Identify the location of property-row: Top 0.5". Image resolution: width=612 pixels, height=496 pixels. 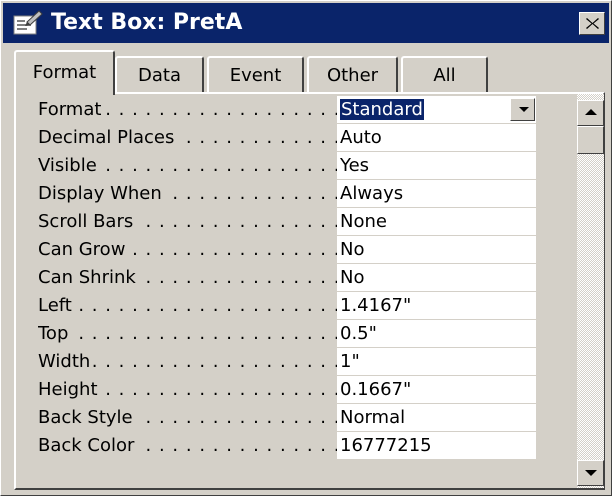
(285, 334).